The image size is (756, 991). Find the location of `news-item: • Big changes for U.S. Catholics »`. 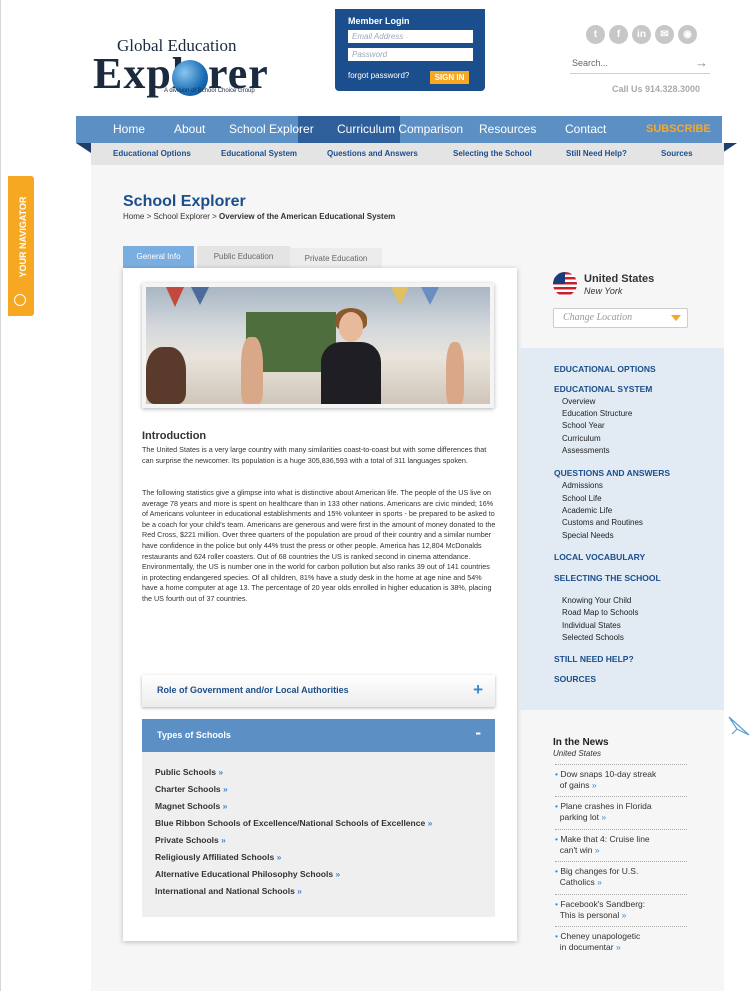

news-item: • Big changes for U.S. Catholics » is located at coordinates (621, 874).